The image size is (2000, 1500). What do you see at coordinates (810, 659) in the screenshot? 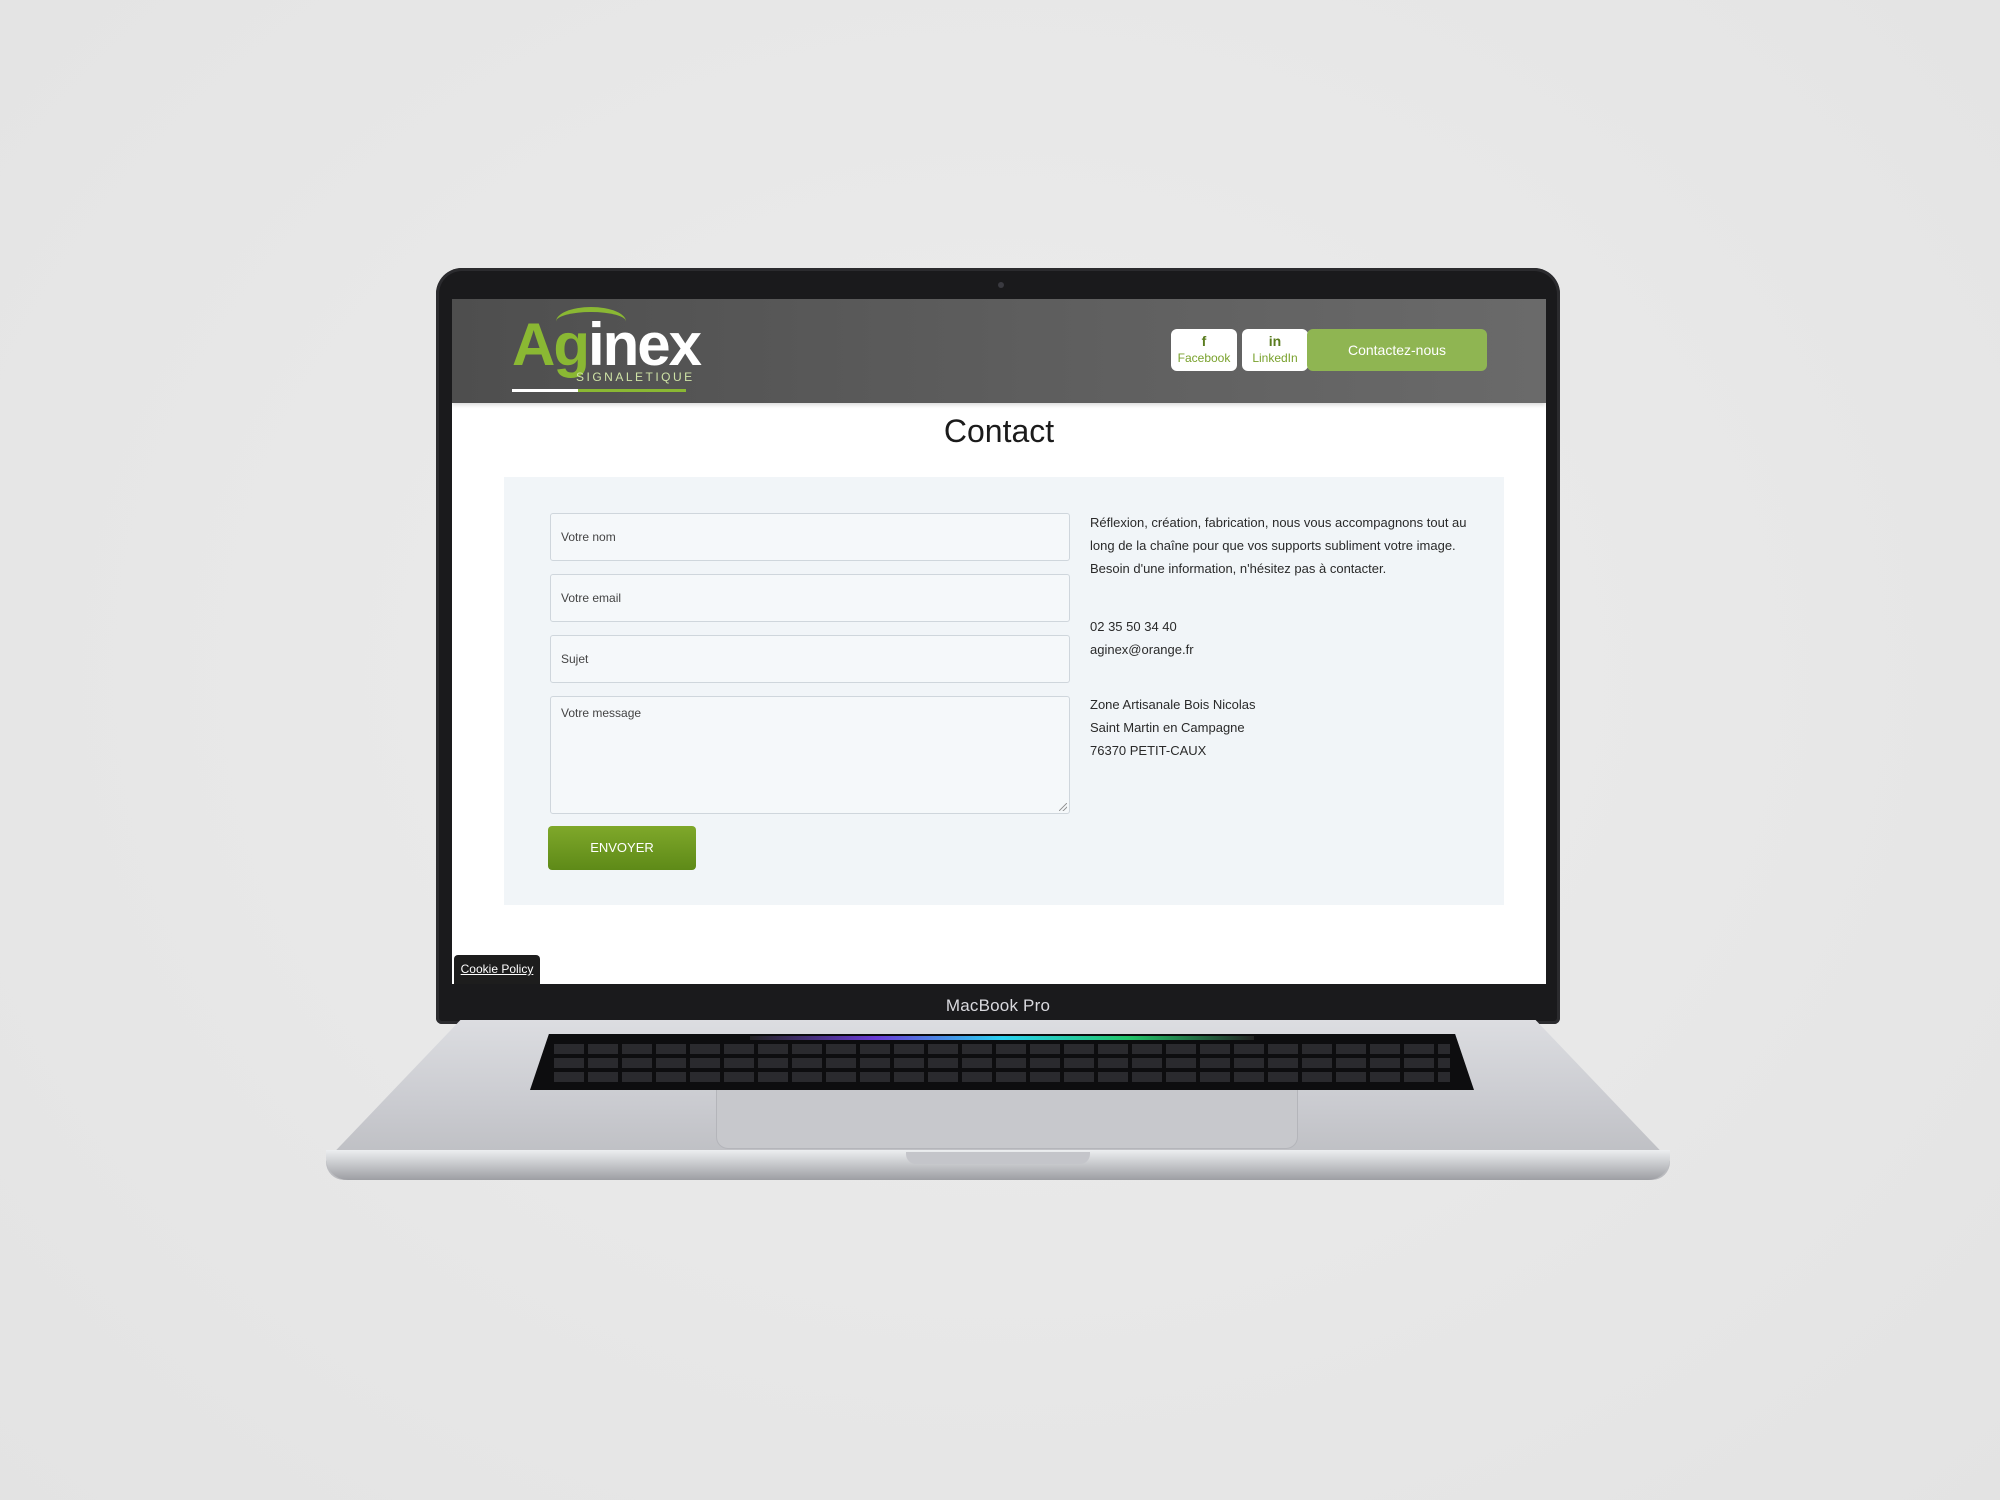
I see `subject-input: Sujet` at bounding box center [810, 659].